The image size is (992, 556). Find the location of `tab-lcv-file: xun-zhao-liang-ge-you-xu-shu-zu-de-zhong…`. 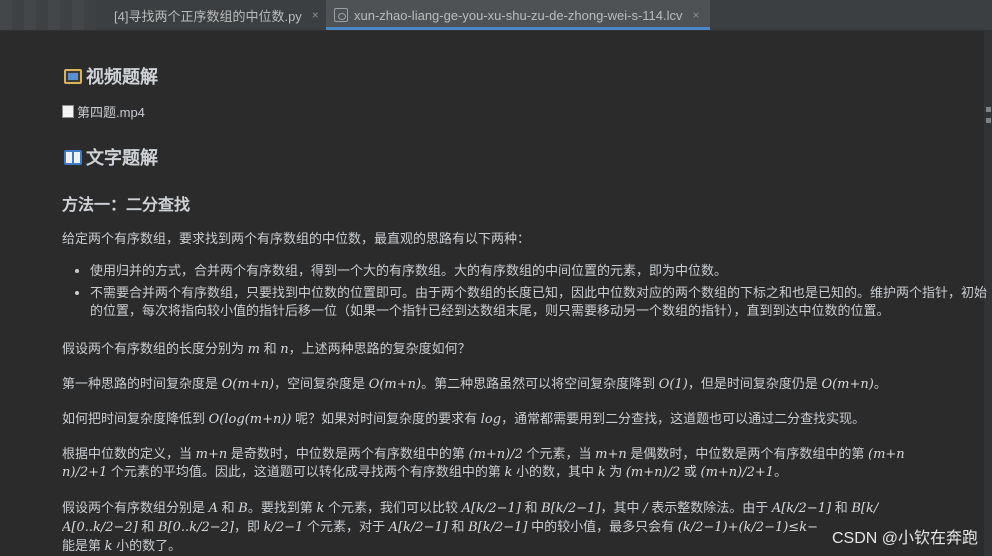

tab-lcv-file: xun-zhao-liang-ge-you-xu-shu-zu-de-zhong… is located at coordinates (518, 15).